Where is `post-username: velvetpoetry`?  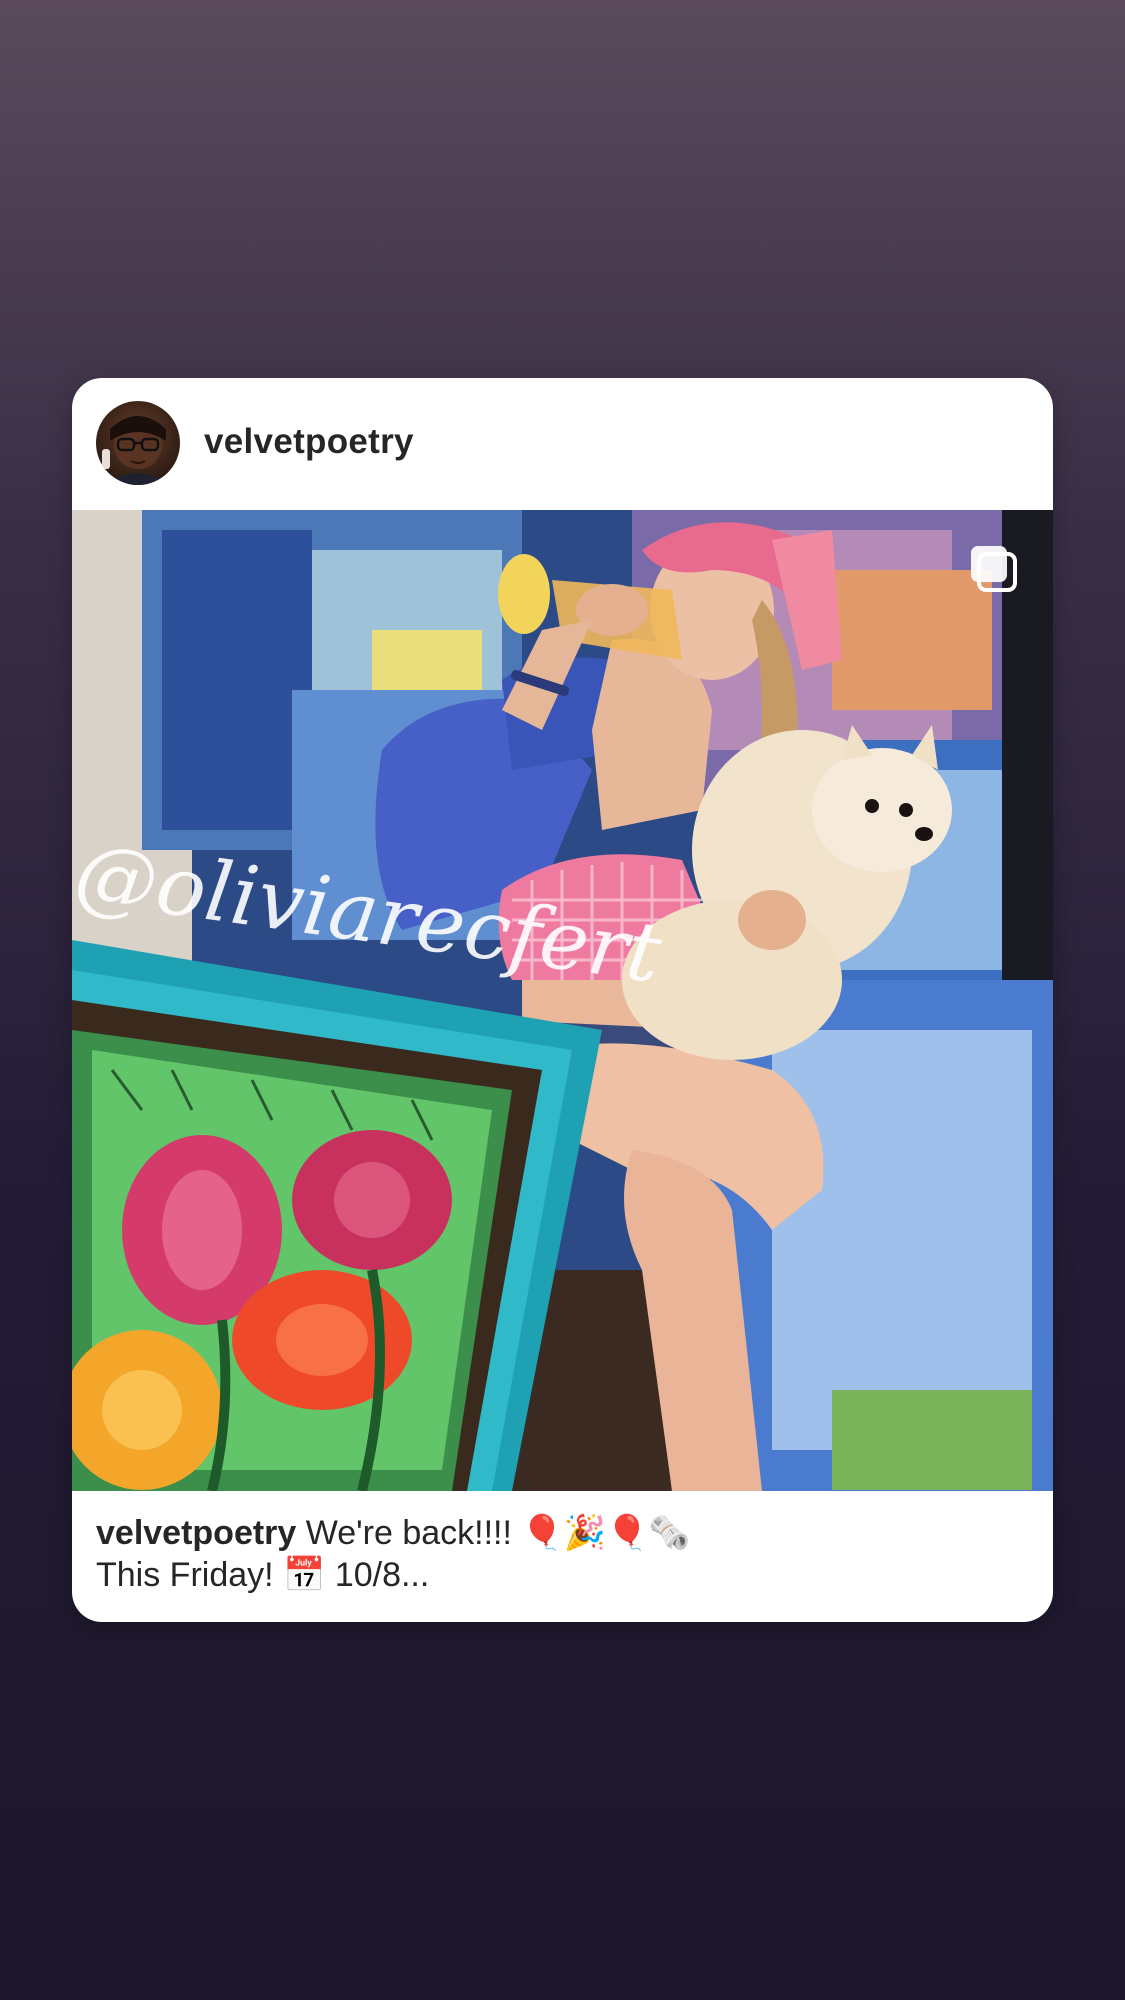 post-username: velvetpoetry is located at coordinates (309, 442).